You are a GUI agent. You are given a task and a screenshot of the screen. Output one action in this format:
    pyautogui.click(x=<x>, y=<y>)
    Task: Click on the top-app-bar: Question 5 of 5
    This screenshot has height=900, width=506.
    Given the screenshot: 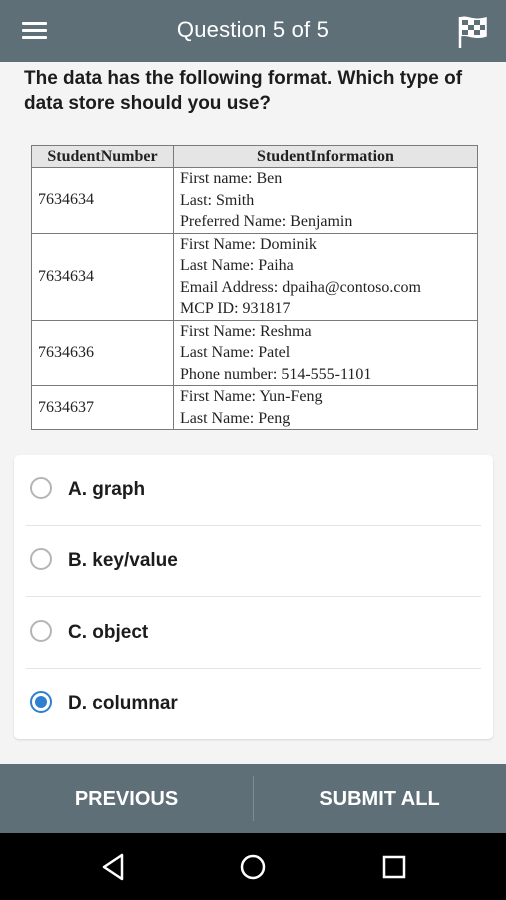 What is the action you would take?
    pyautogui.click(x=253, y=31)
    